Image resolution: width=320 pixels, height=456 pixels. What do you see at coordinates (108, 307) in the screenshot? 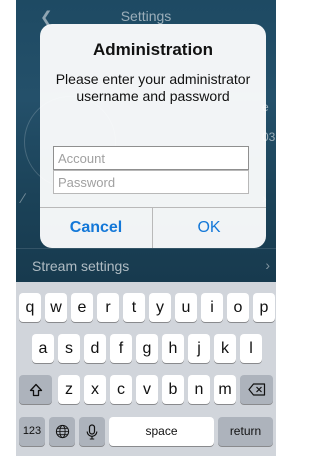
I see `key-r: r` at bounding box center [108, 307].